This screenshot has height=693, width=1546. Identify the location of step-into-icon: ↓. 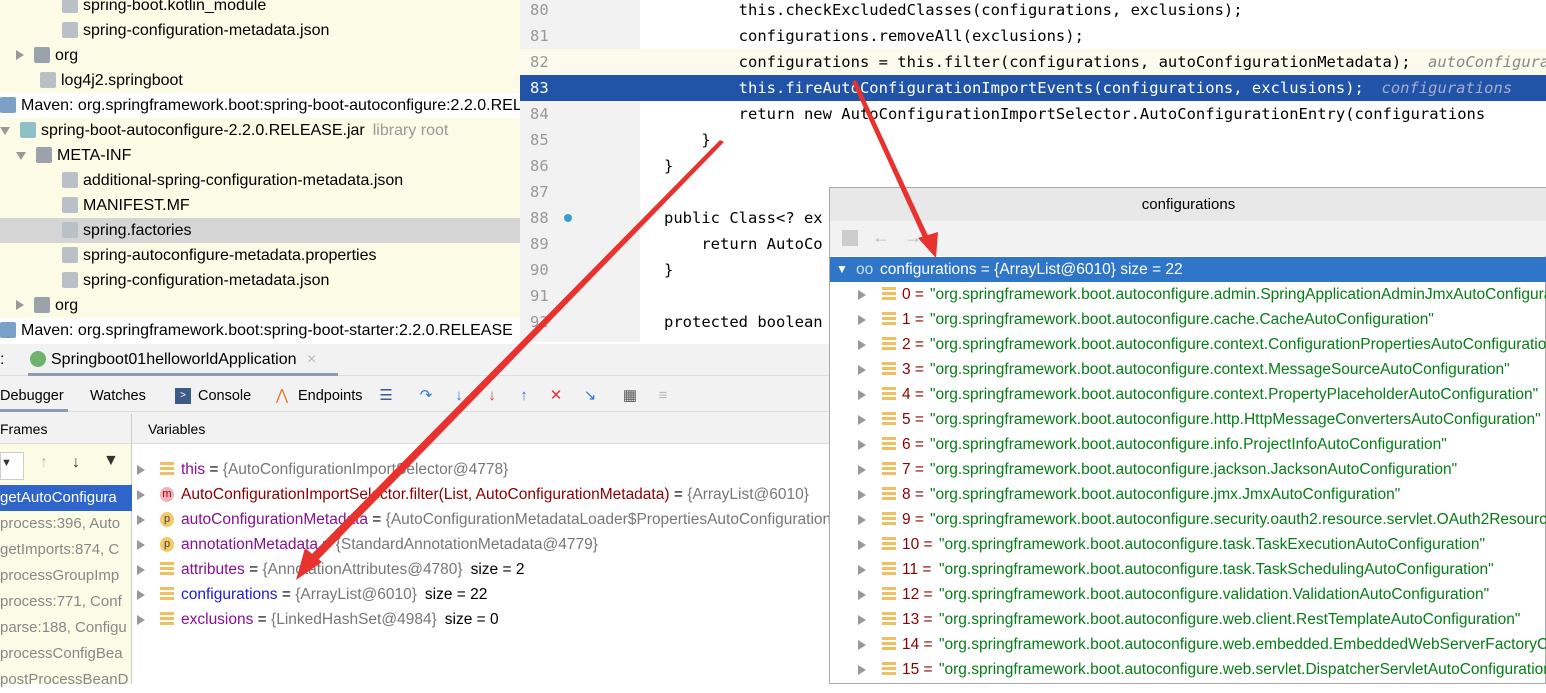
(459, 396).